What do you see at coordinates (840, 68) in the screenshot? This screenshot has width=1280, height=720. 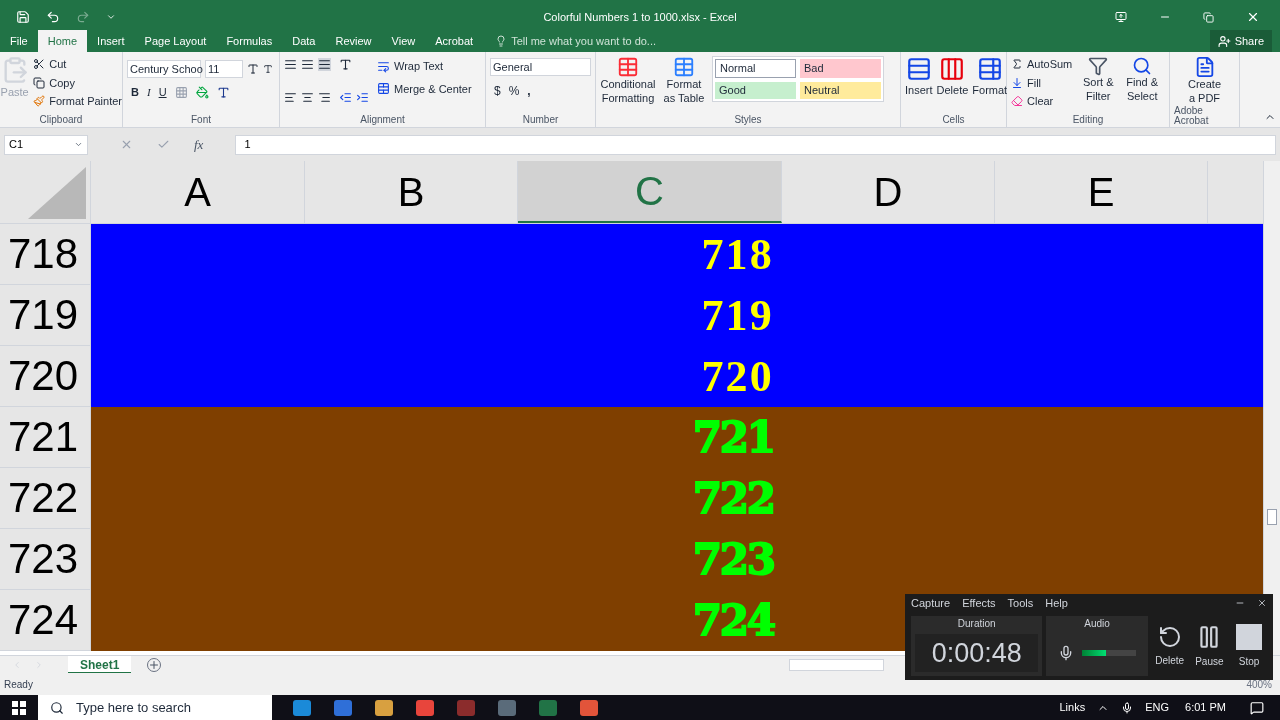 I see `cell-style: Bad` at bounding box center [840, 68].